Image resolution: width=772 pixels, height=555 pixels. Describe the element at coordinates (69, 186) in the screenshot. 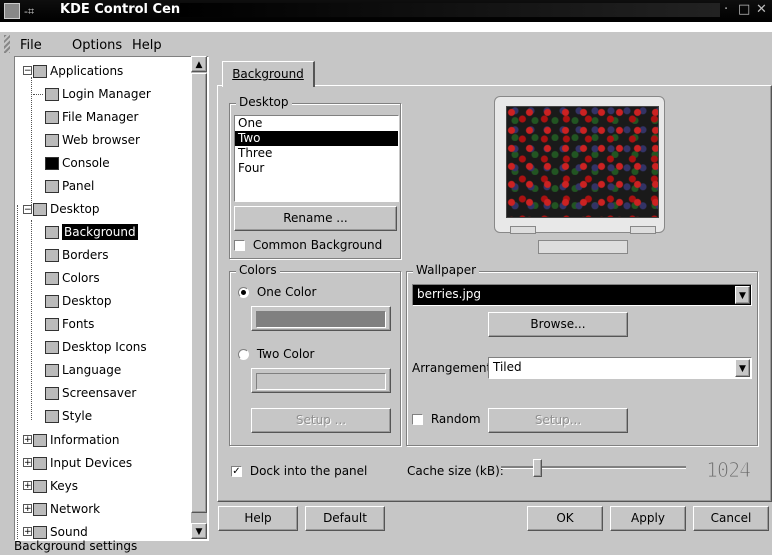

I see `tree-item-panel: Panel` at that location.